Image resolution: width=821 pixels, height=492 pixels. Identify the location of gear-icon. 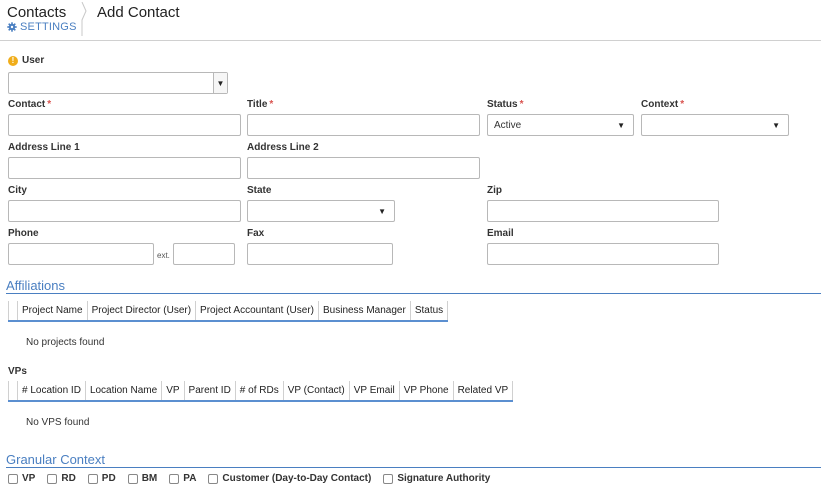
(12, 27).